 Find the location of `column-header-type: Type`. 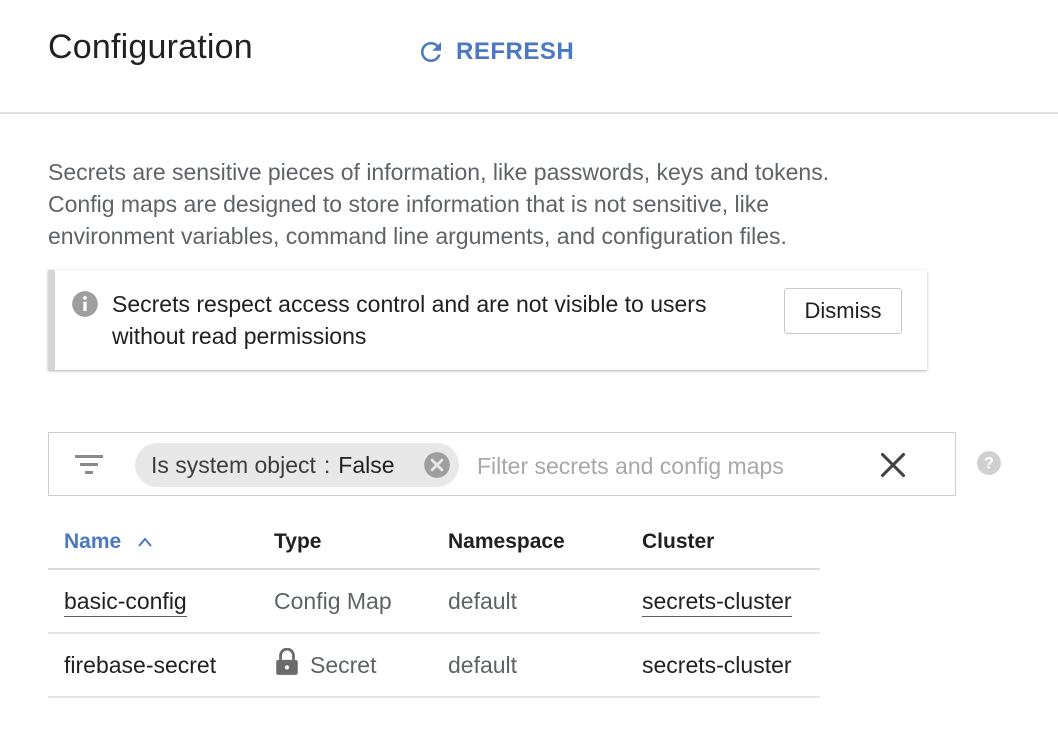

column-header-type: Type is located at coordinates (361, 543).